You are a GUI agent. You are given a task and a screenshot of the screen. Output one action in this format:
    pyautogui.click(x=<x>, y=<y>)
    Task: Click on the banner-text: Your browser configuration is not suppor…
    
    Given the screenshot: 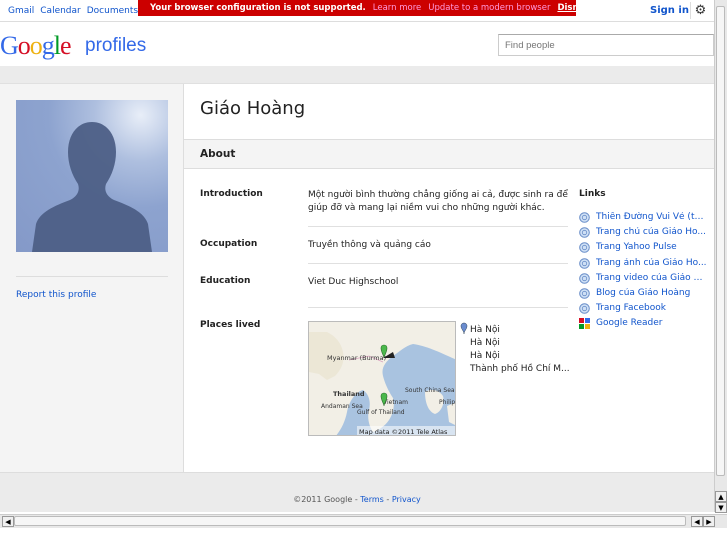 What is the action you would take?
    pyautogui.click(x=258, y=8)
    